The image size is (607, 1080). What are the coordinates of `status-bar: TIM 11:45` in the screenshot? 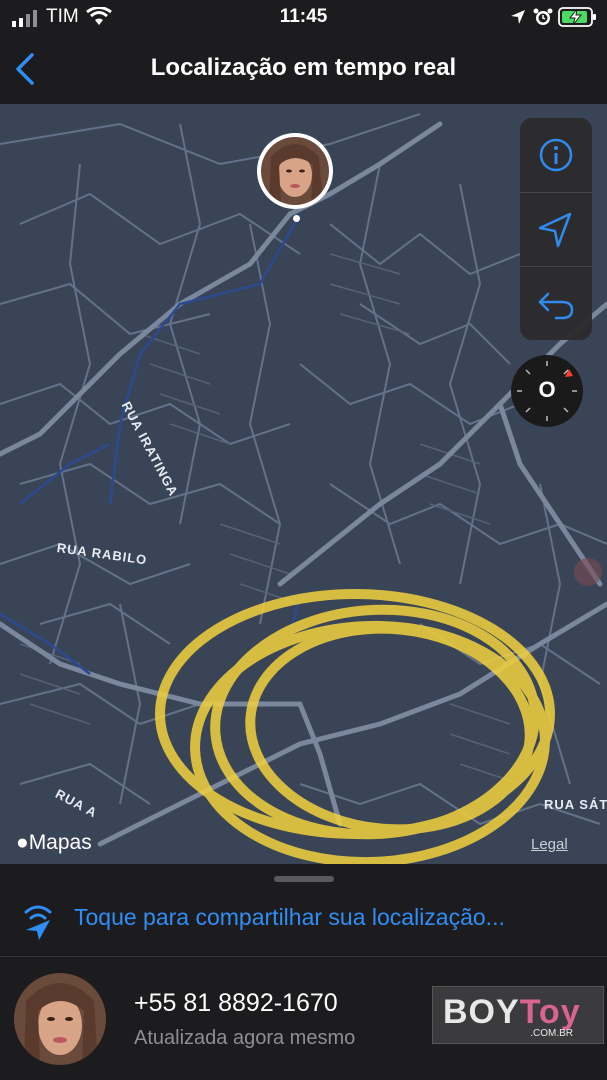 It's located at (303, 17).